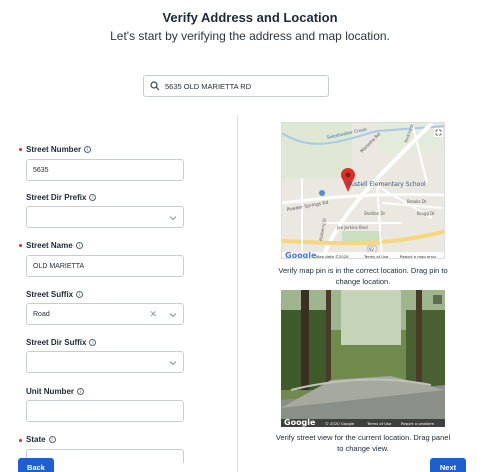 This screenshot has width=500, height=472. Describe the element at coordinates (105, 314) in the screenshot. I see `street-suffix-select: Road ✕` at that location.